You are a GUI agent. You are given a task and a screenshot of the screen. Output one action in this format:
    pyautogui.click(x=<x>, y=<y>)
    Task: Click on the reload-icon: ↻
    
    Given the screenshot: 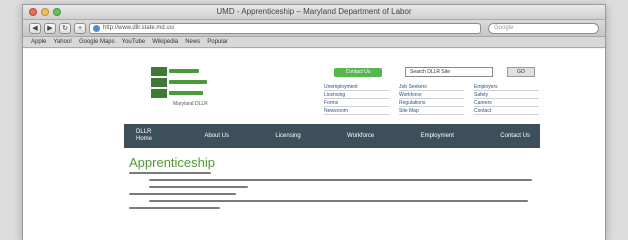 What is the action you would take?
    pyautogui.click(x=65, y=28)
    